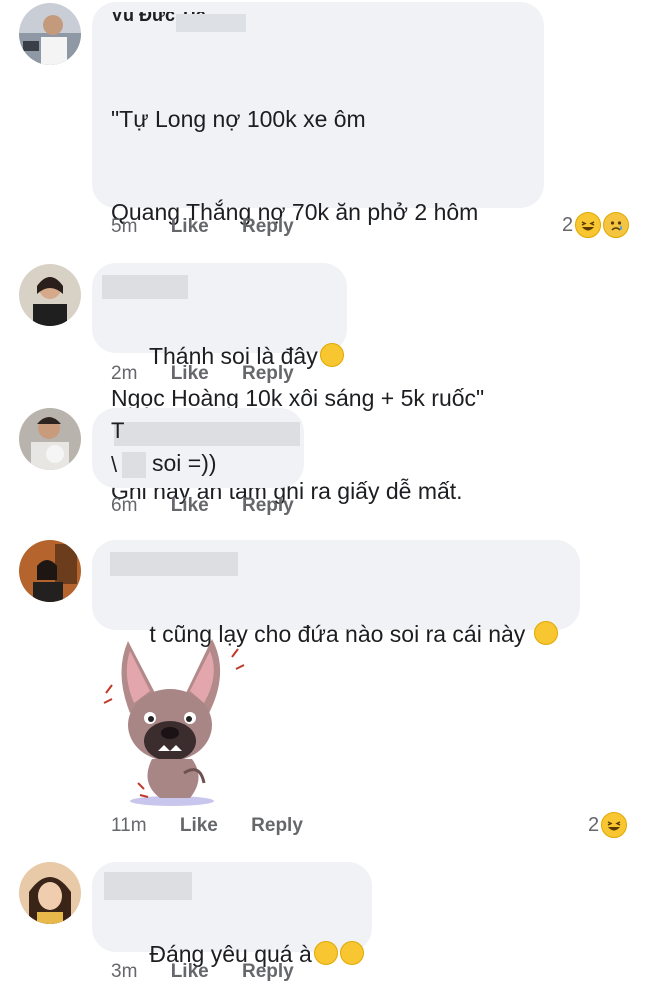  I want to click on timestamp: 11m, so click(129, 825).